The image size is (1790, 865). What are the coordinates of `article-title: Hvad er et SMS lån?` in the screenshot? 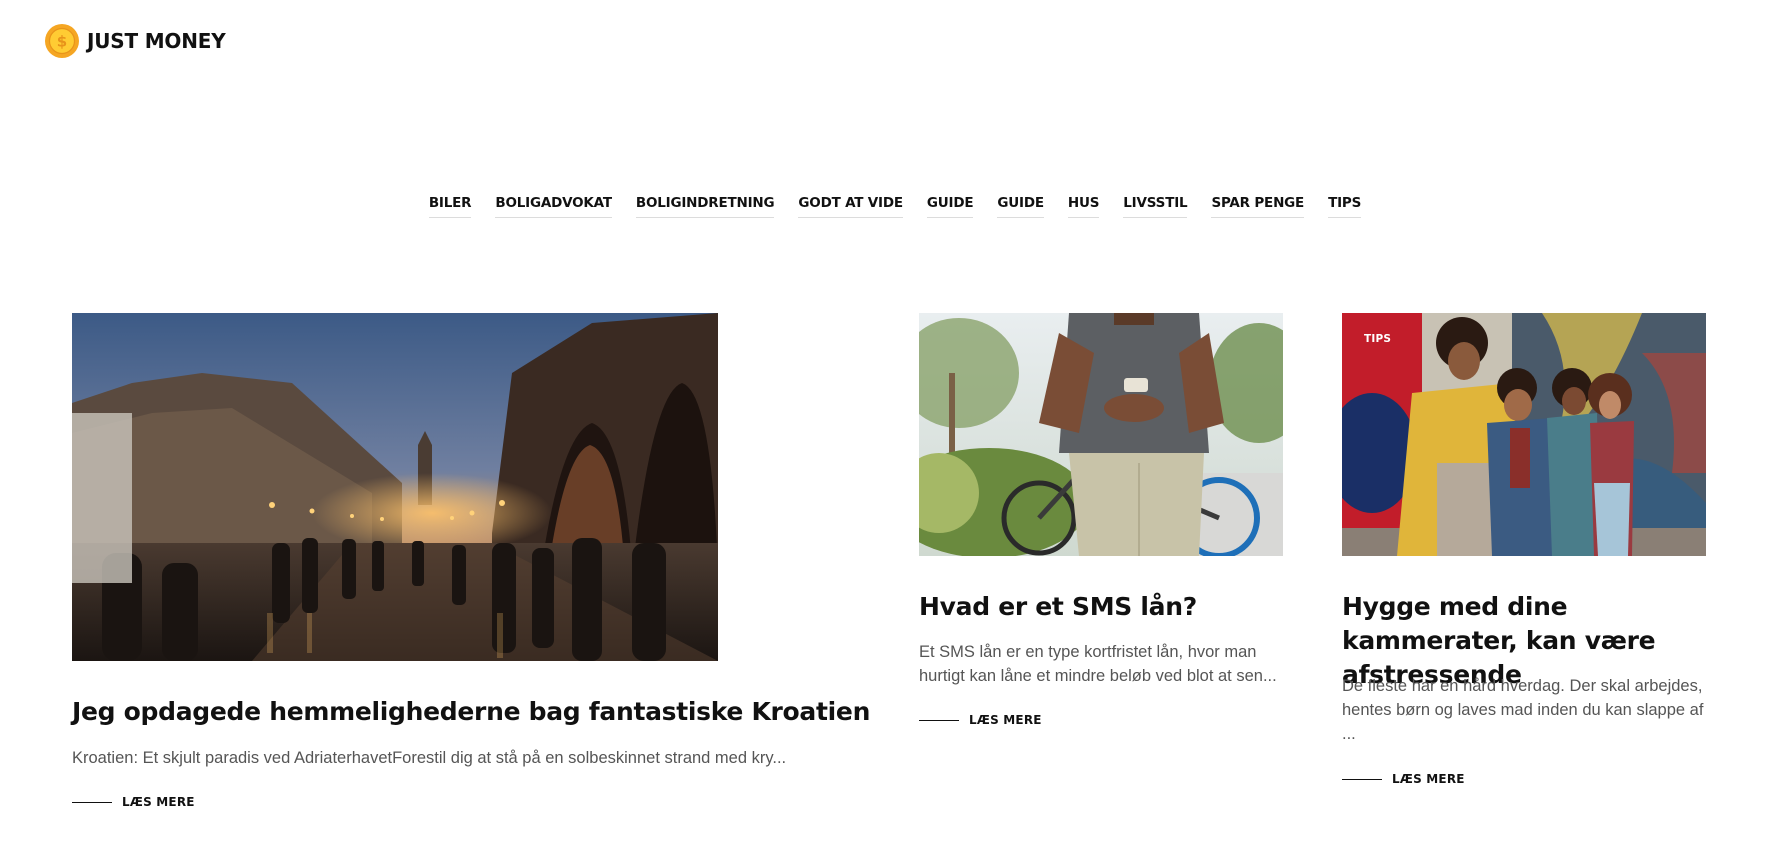 It's located at (1058, 607).